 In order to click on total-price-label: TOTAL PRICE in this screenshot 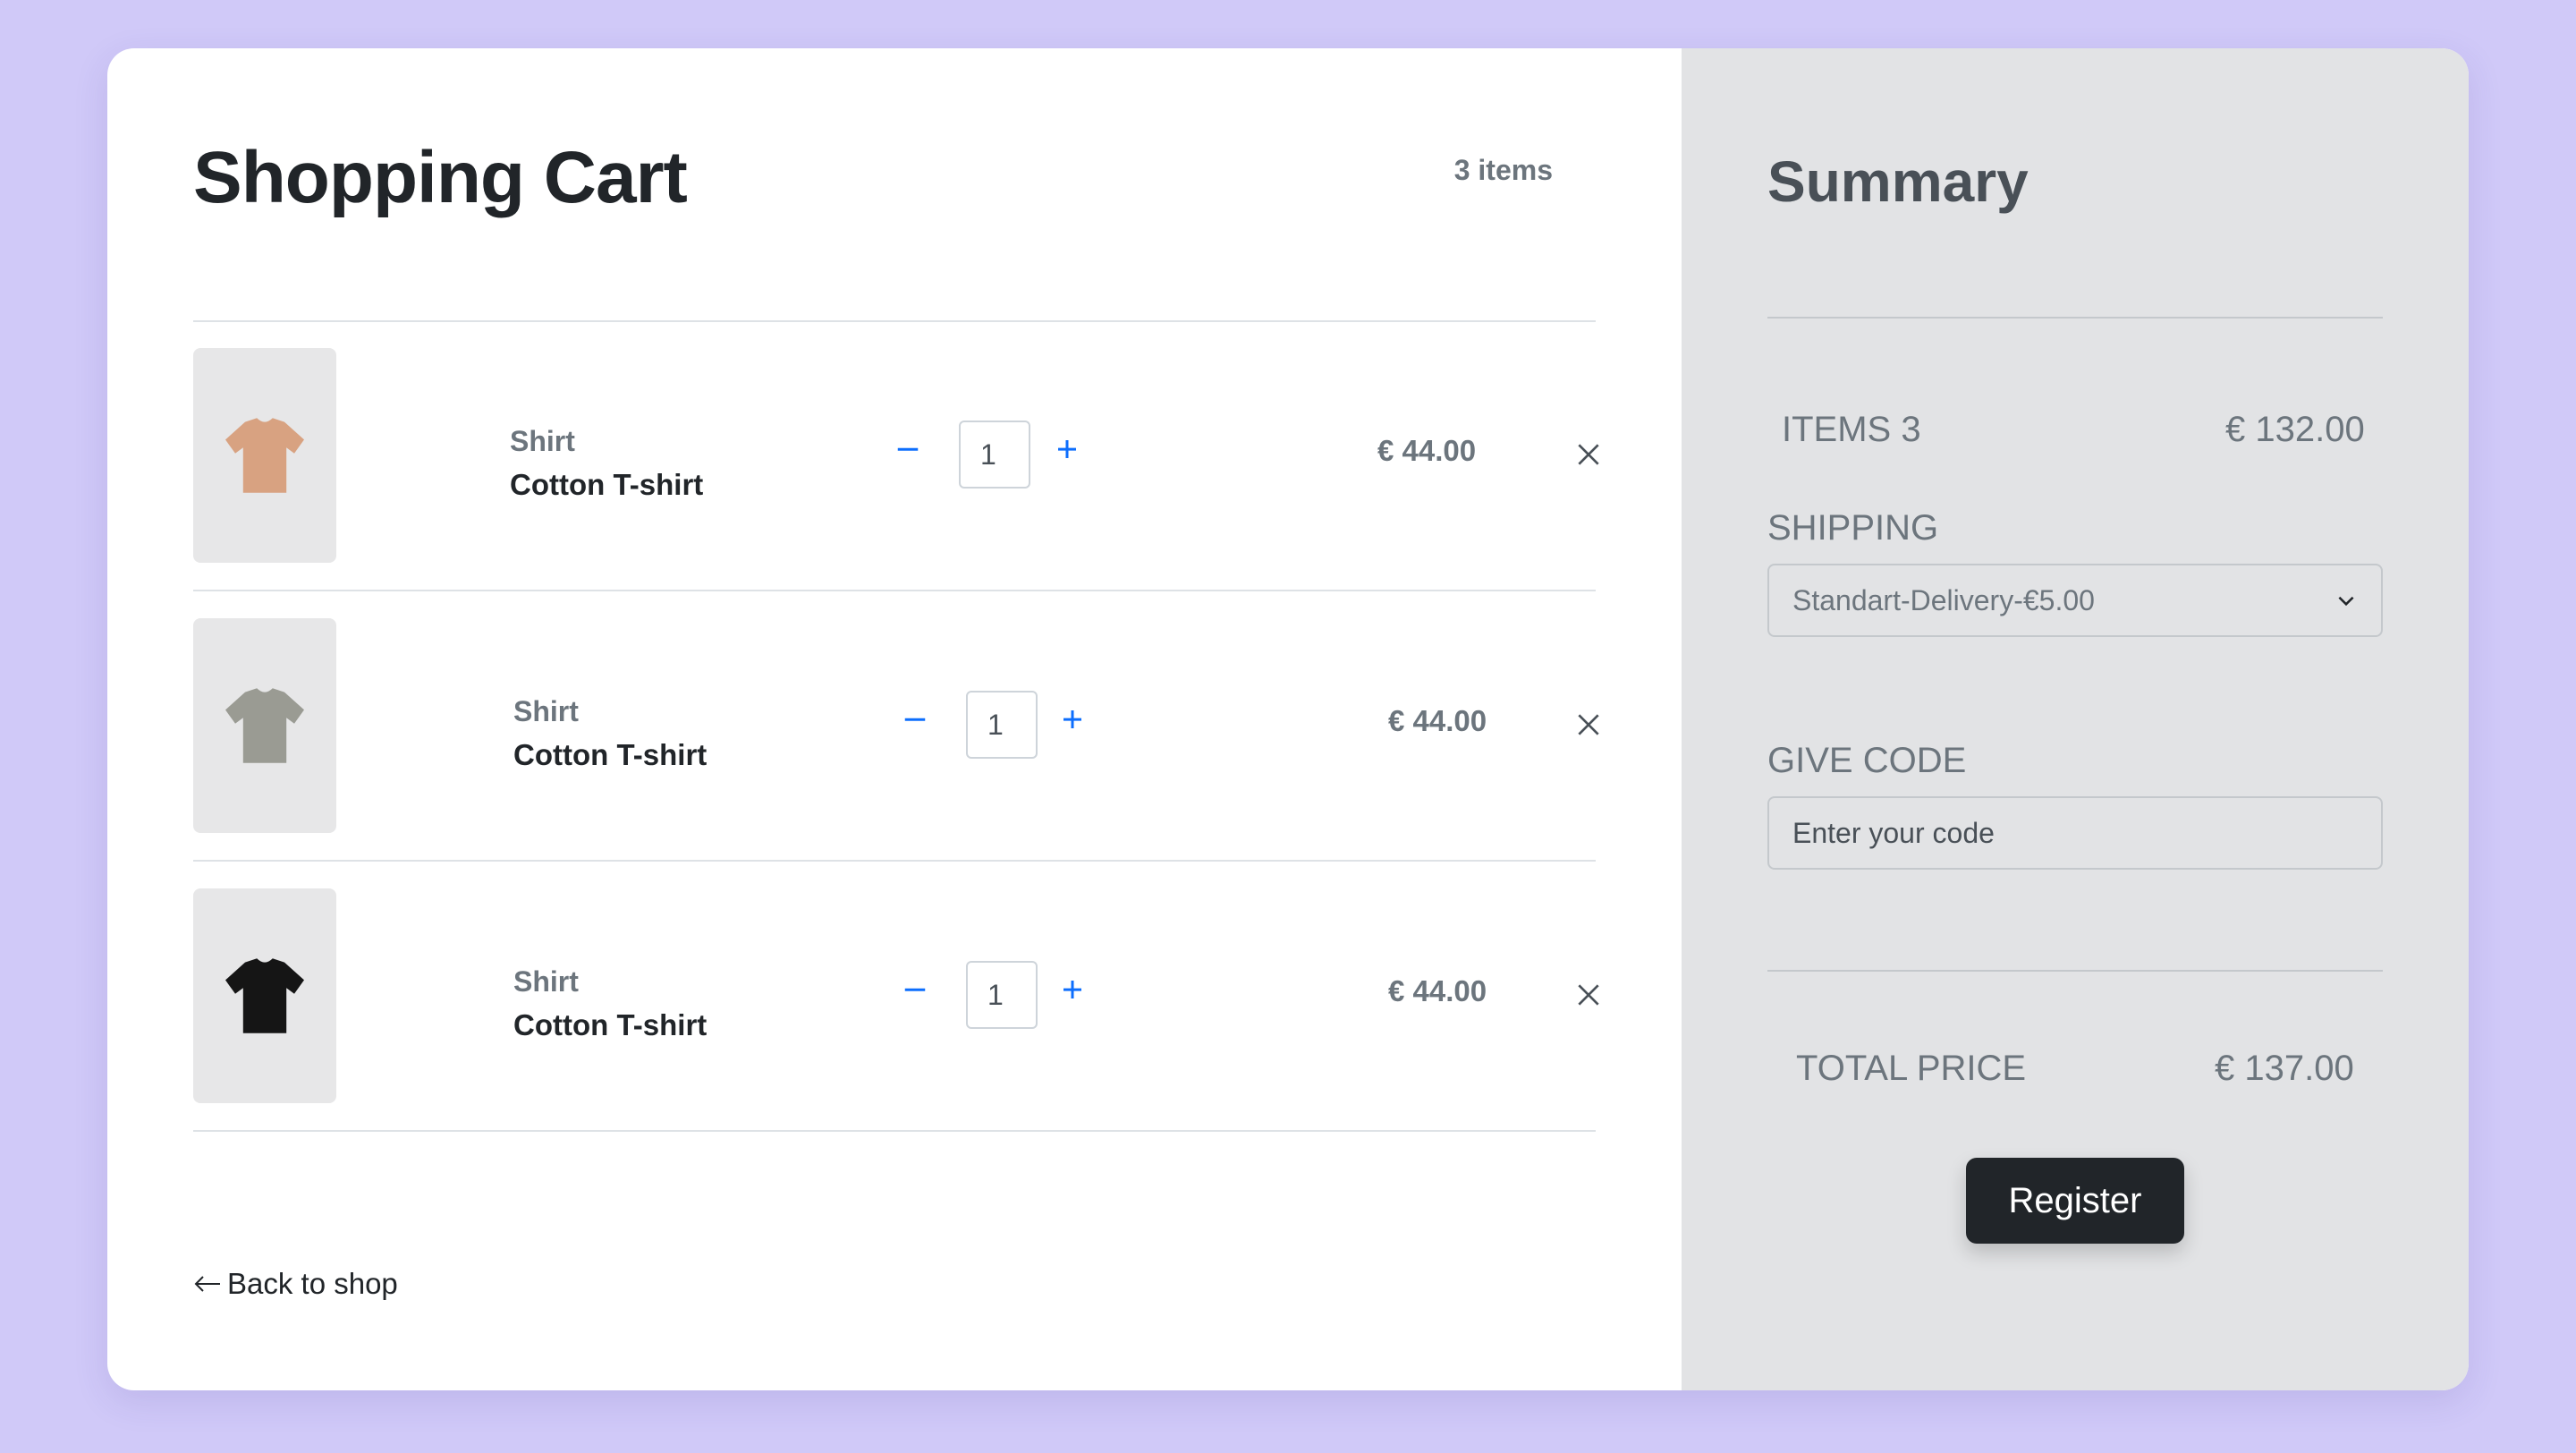, I will do `click(1911, 1068)`.